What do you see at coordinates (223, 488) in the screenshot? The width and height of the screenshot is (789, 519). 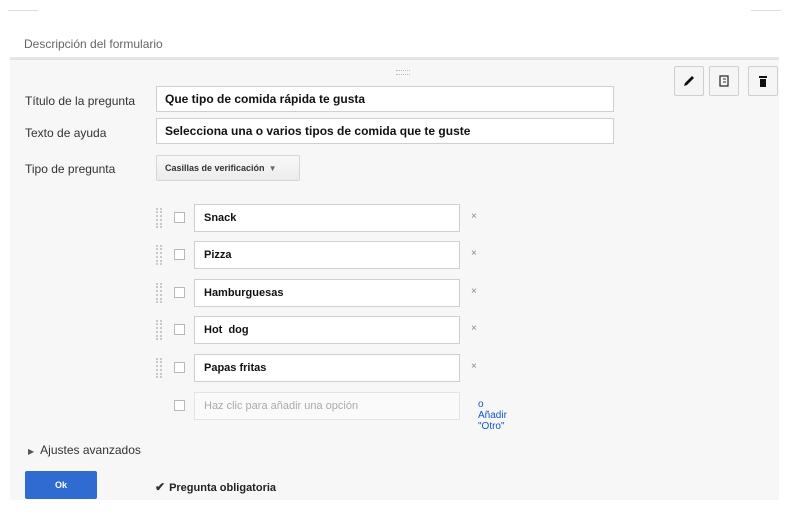 I see `required-question-label: Pregunta obligatoria` at bounding box center [223, 488].